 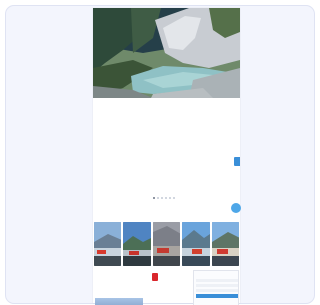 What do you see at coordinates (217, 296) in the screenshot?
I see `form-submit-button` at bounding box center [217, 296].